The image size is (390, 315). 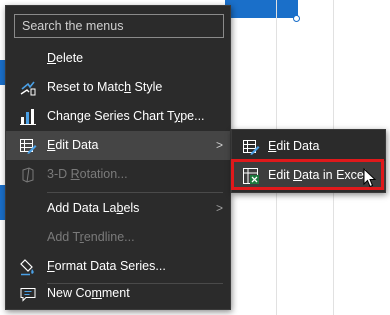 I want to click on reset-style-icon, so click(x=28, y=88).